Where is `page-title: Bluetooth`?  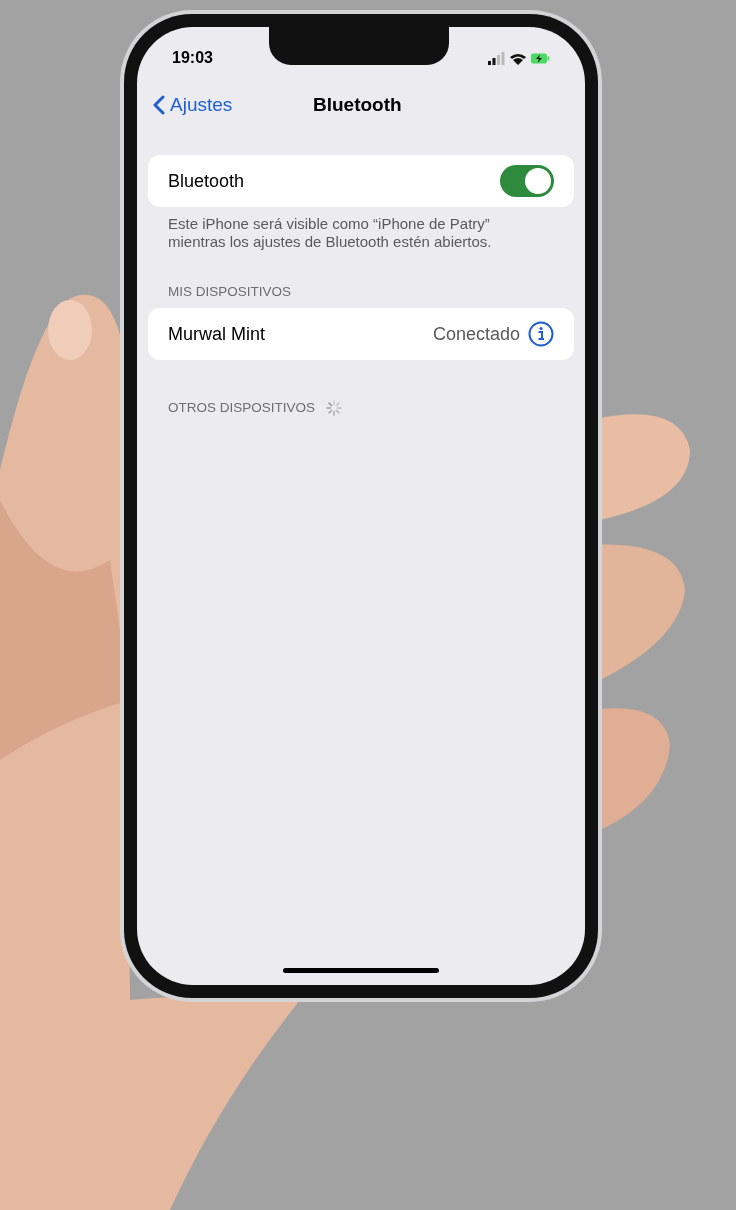
page-title: Bluetooth is located at coordinates (357, 104).